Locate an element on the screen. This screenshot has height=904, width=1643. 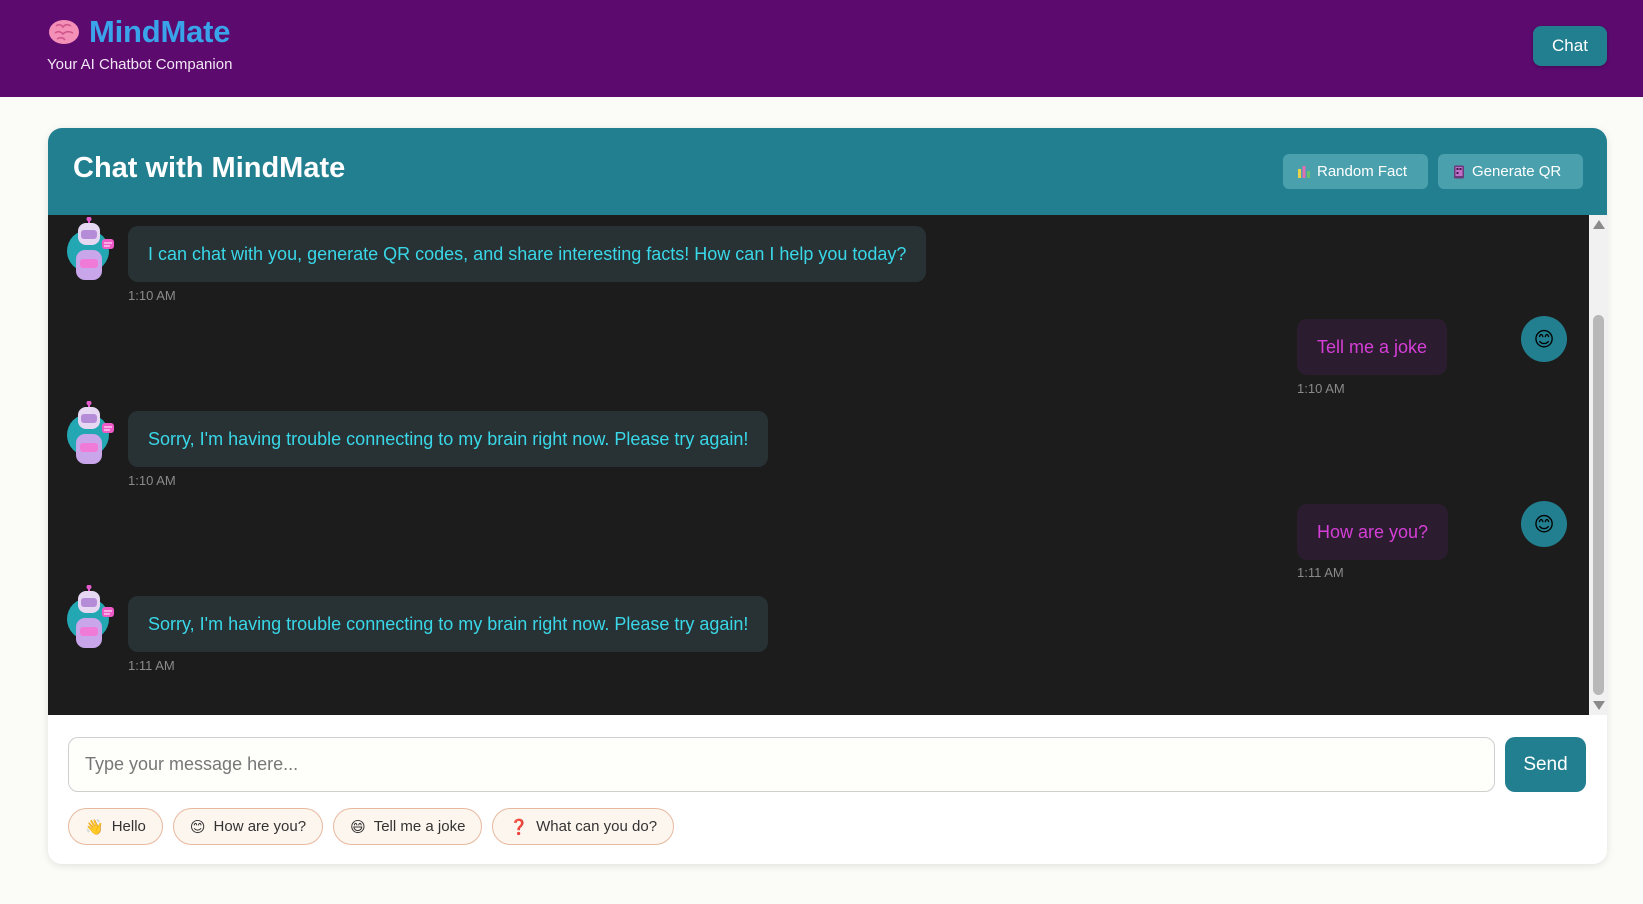
smiley-icon: 😊 is located at coordinates (197, 827).